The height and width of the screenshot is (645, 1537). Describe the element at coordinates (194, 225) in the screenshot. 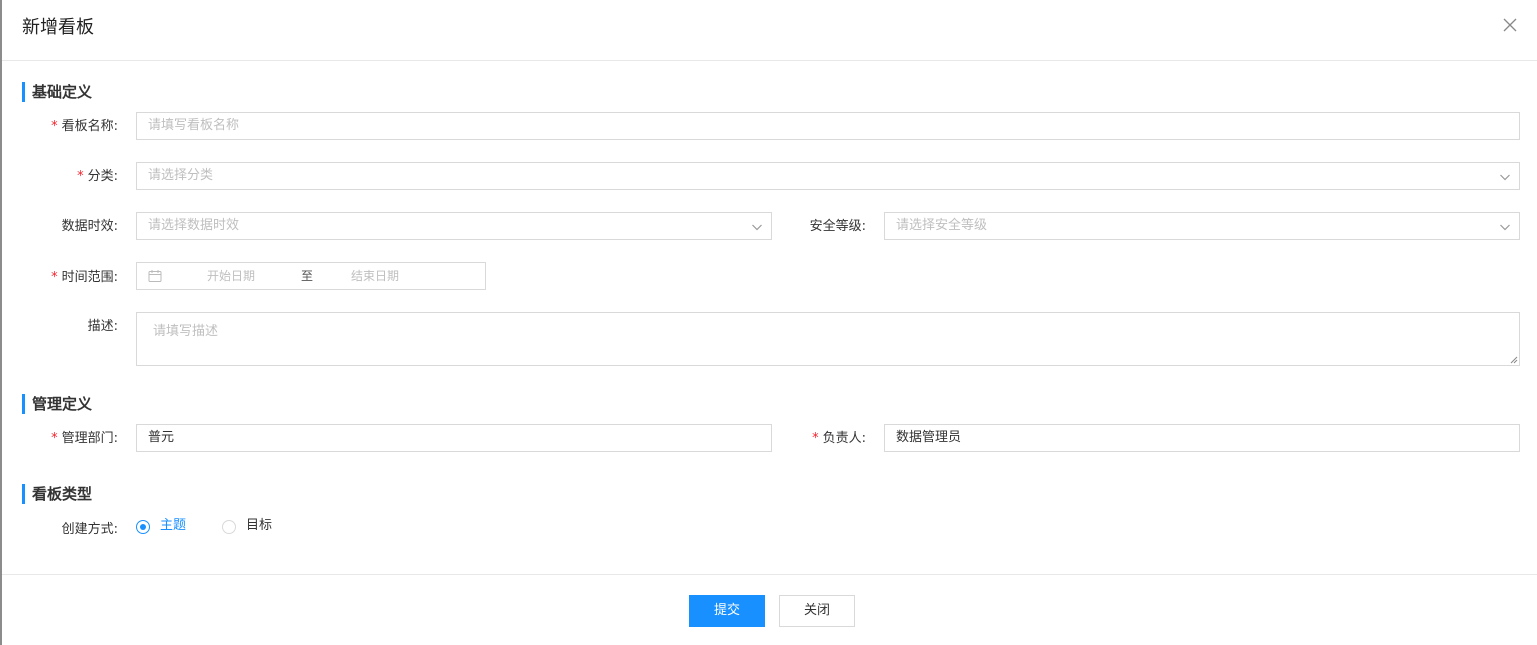

I see `timeliness-placeholder: 请选择数据时效` at that location.